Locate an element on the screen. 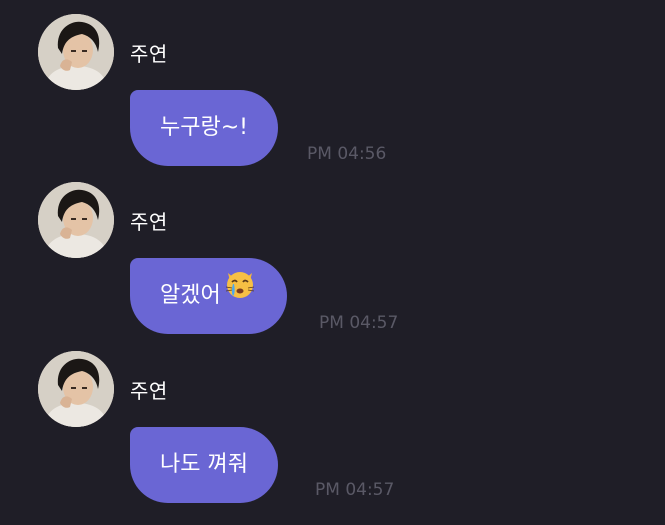  message-timestamp: PM 04:56 is located at coordinates (347, 154).